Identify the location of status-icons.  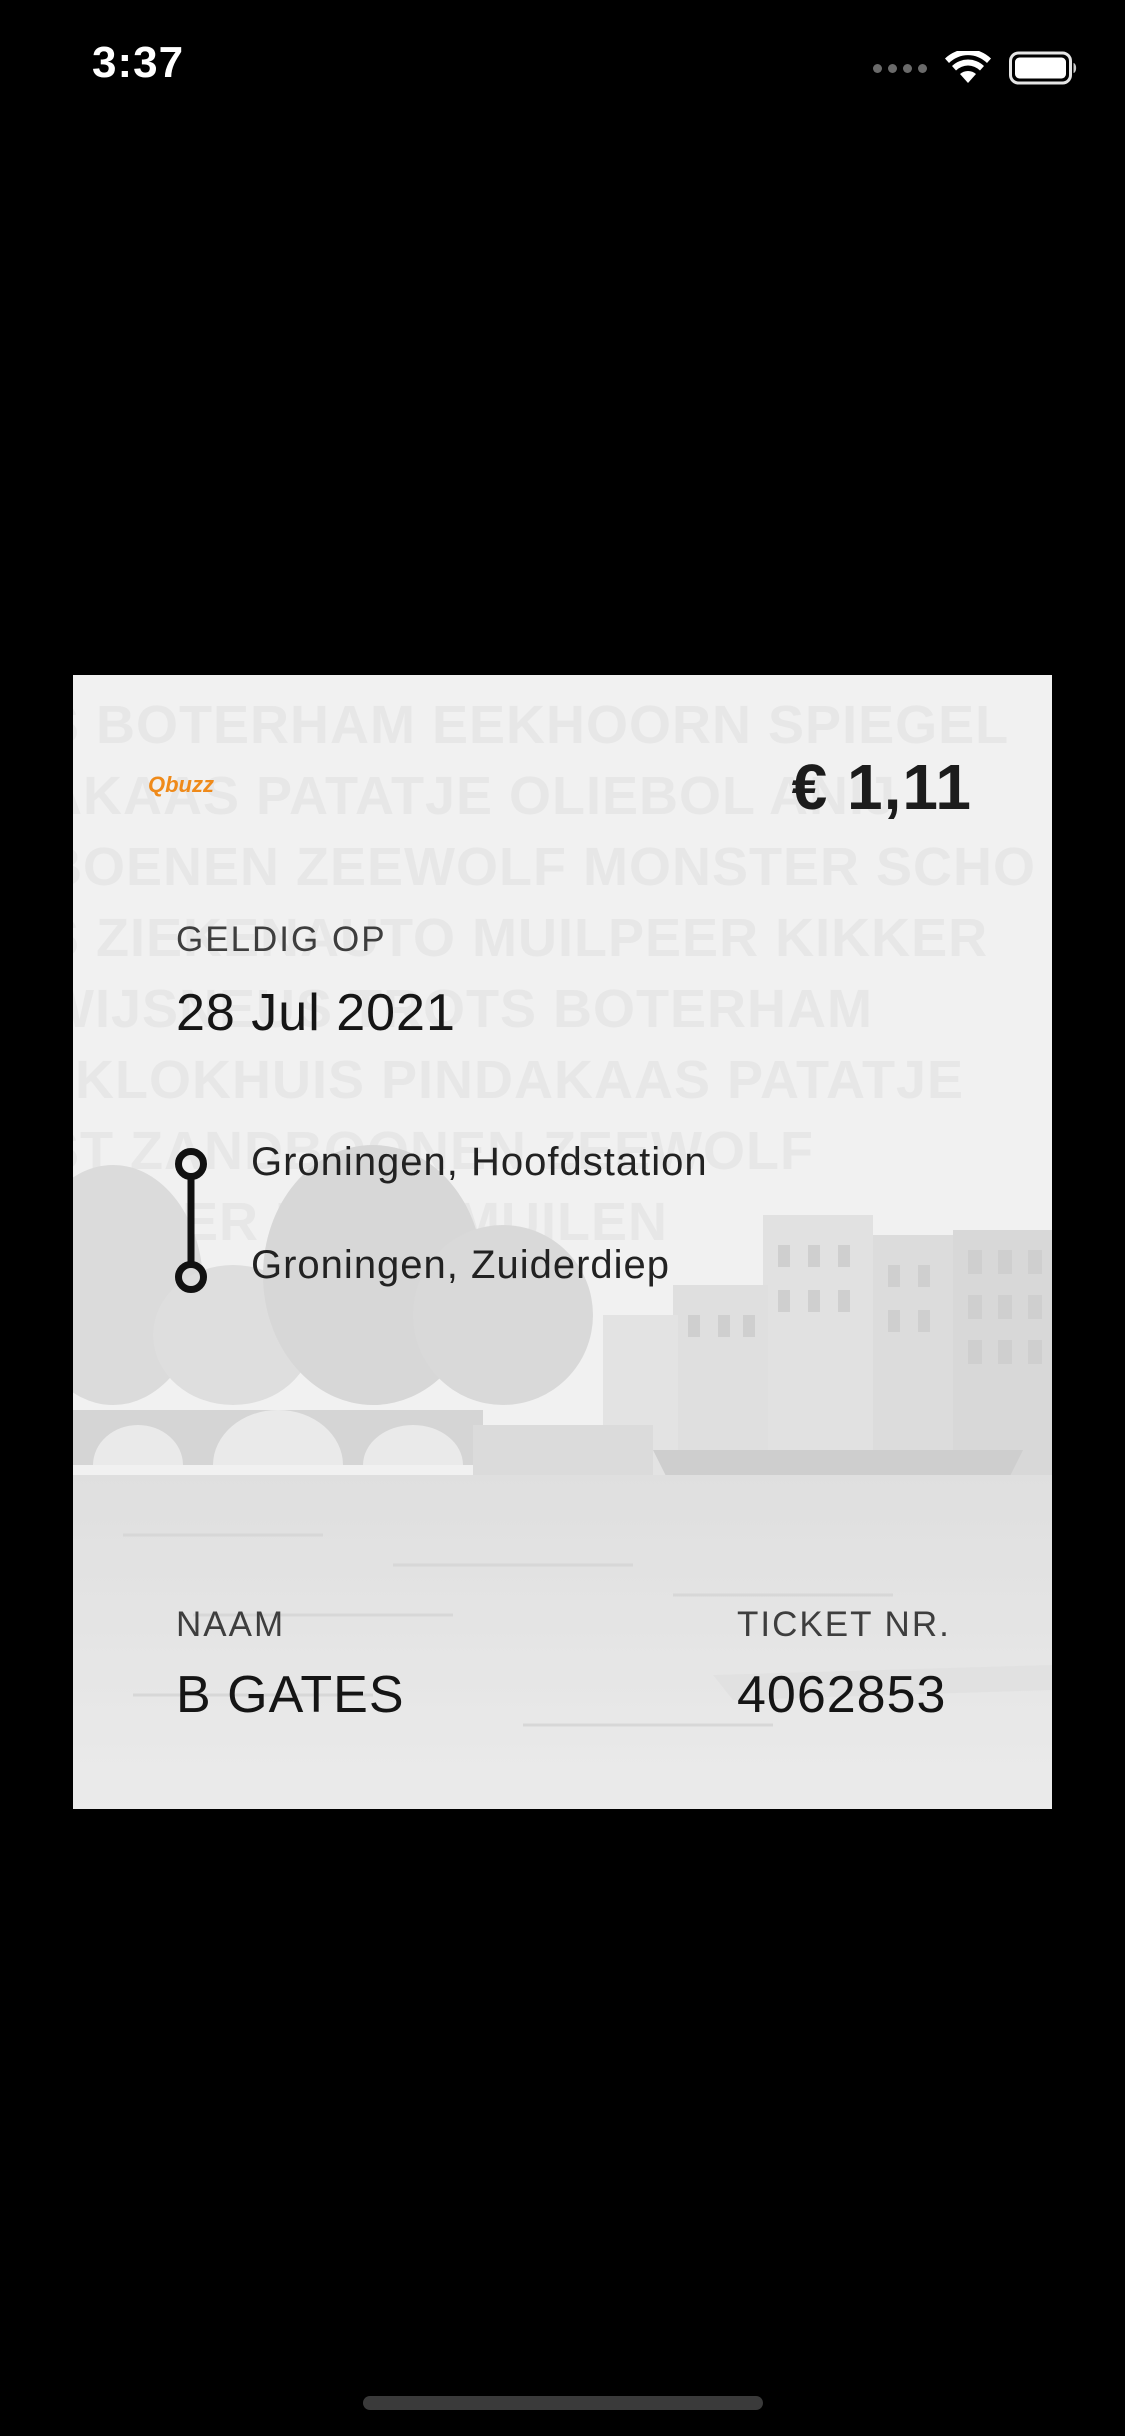
(976, 68).